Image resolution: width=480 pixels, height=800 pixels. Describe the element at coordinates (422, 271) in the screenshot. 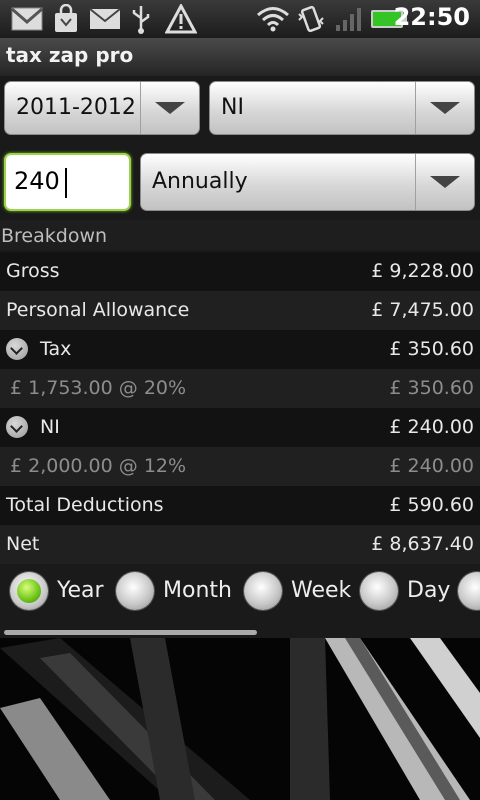

I see `row-value: £ 9,228.00` at that location.